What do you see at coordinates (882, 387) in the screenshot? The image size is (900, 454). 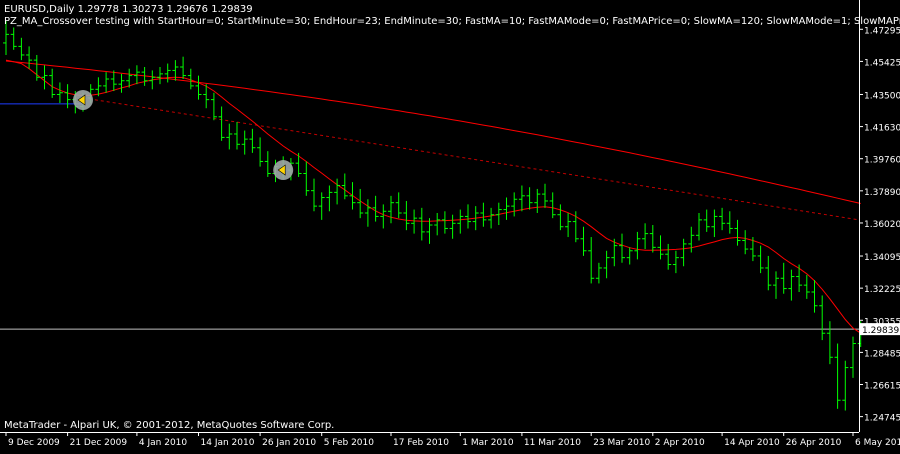 I see `y-tick-label: 1.26615` at bounding box center [882, 387].